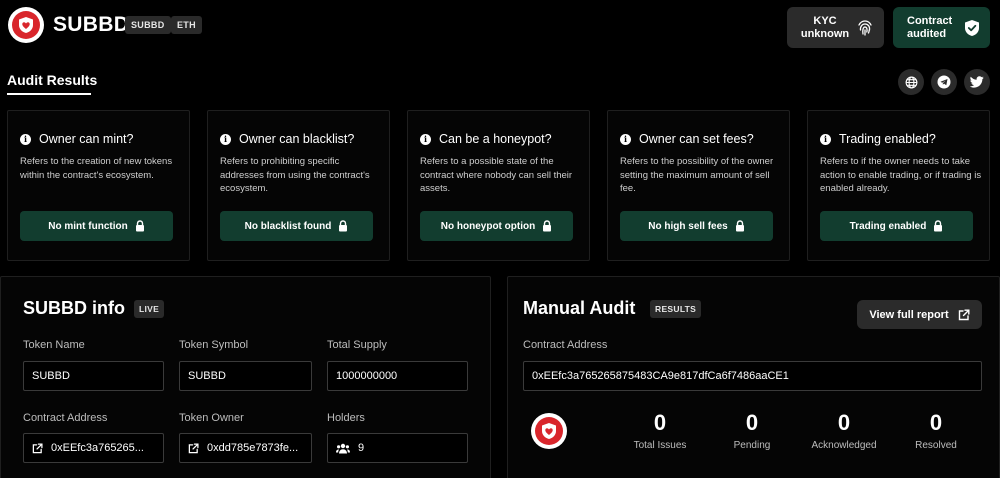  What do you see at coordinates (74, 308) in the screenshot?
I see `token-info-title: SUBBD info` at bounding box center [74, 308].